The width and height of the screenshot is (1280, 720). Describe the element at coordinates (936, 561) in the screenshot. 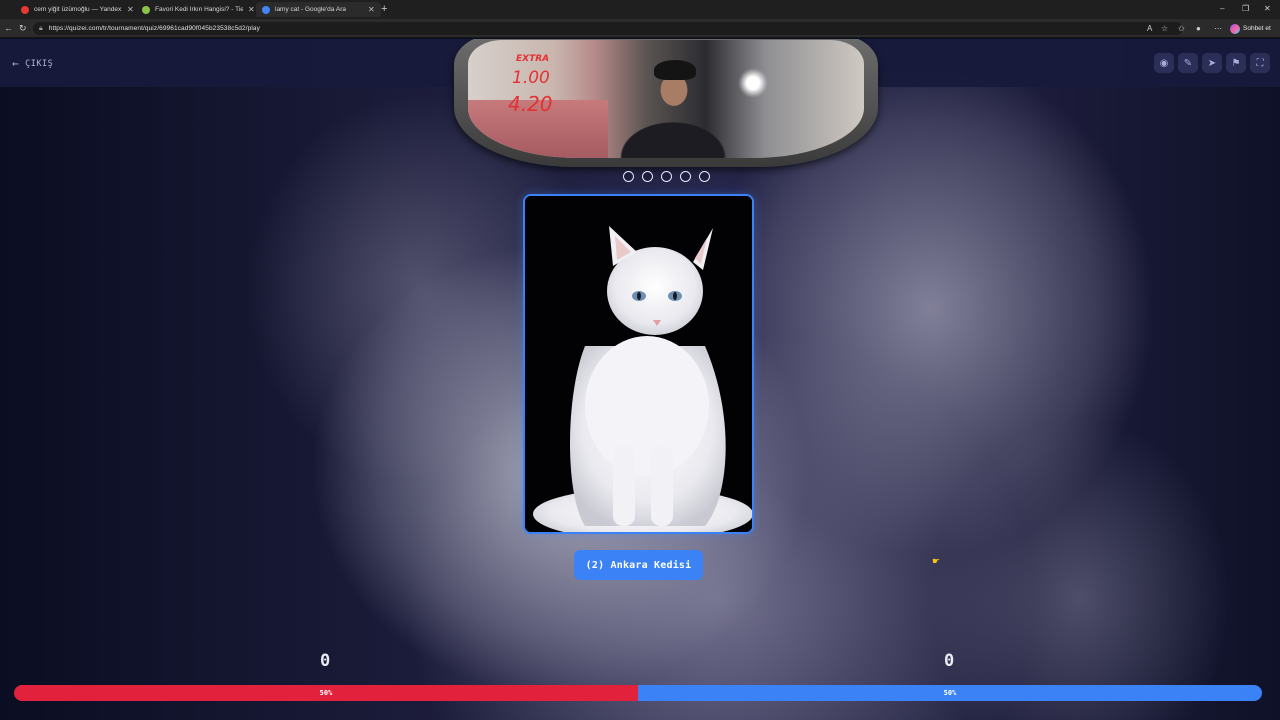

I see `mouse-cursor-icon: ☛` at that location.